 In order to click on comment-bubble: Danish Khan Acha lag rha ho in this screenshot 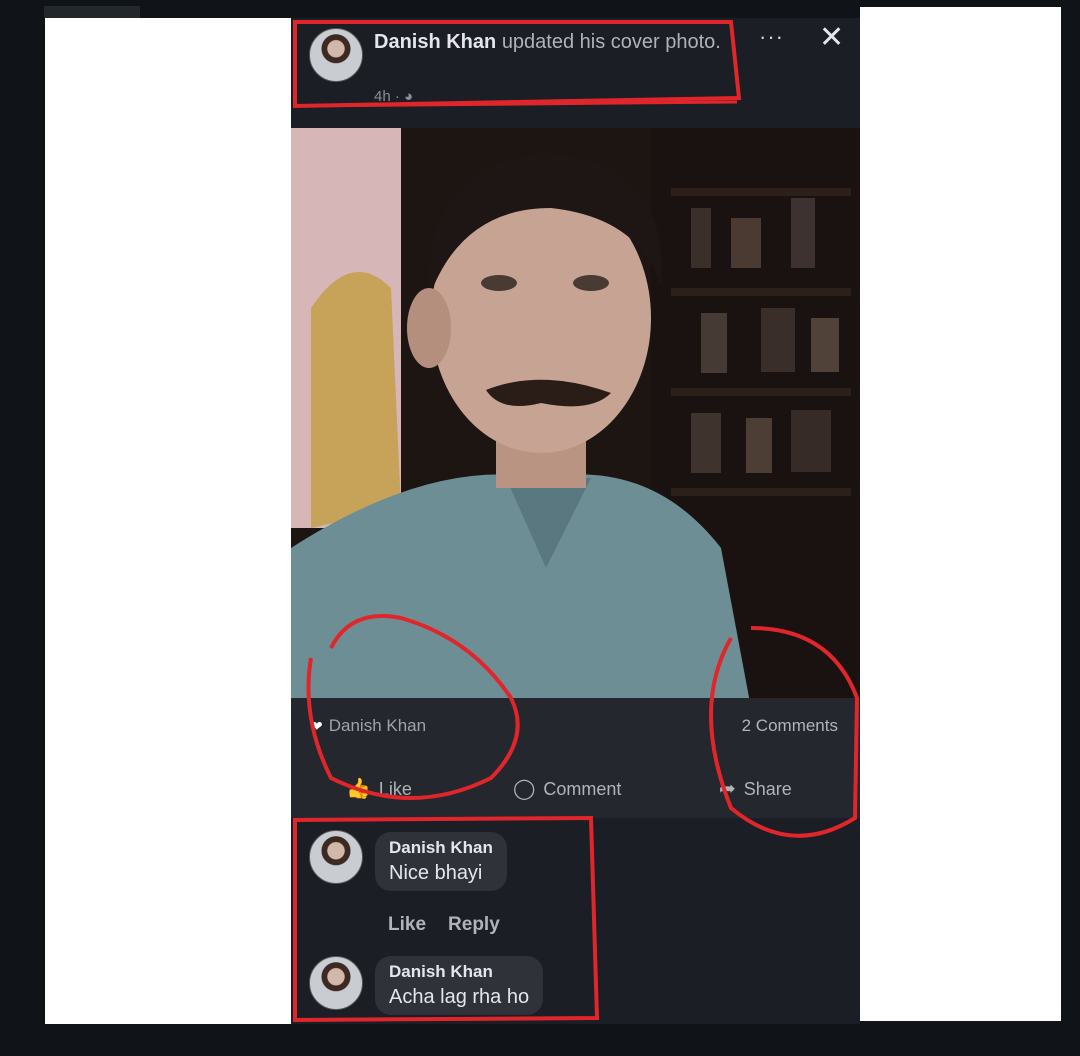, I will do `click(459, 985)`.